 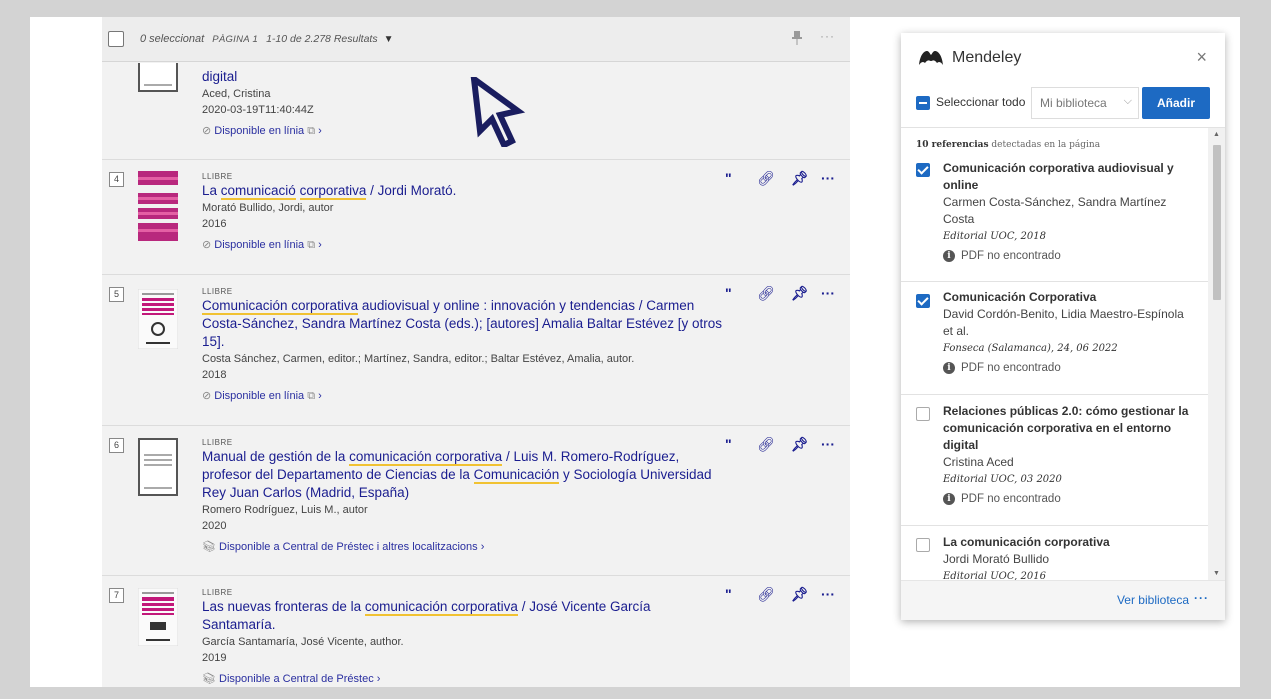 I want to click on book-cover-placeholder, so click(x=158, y=467).